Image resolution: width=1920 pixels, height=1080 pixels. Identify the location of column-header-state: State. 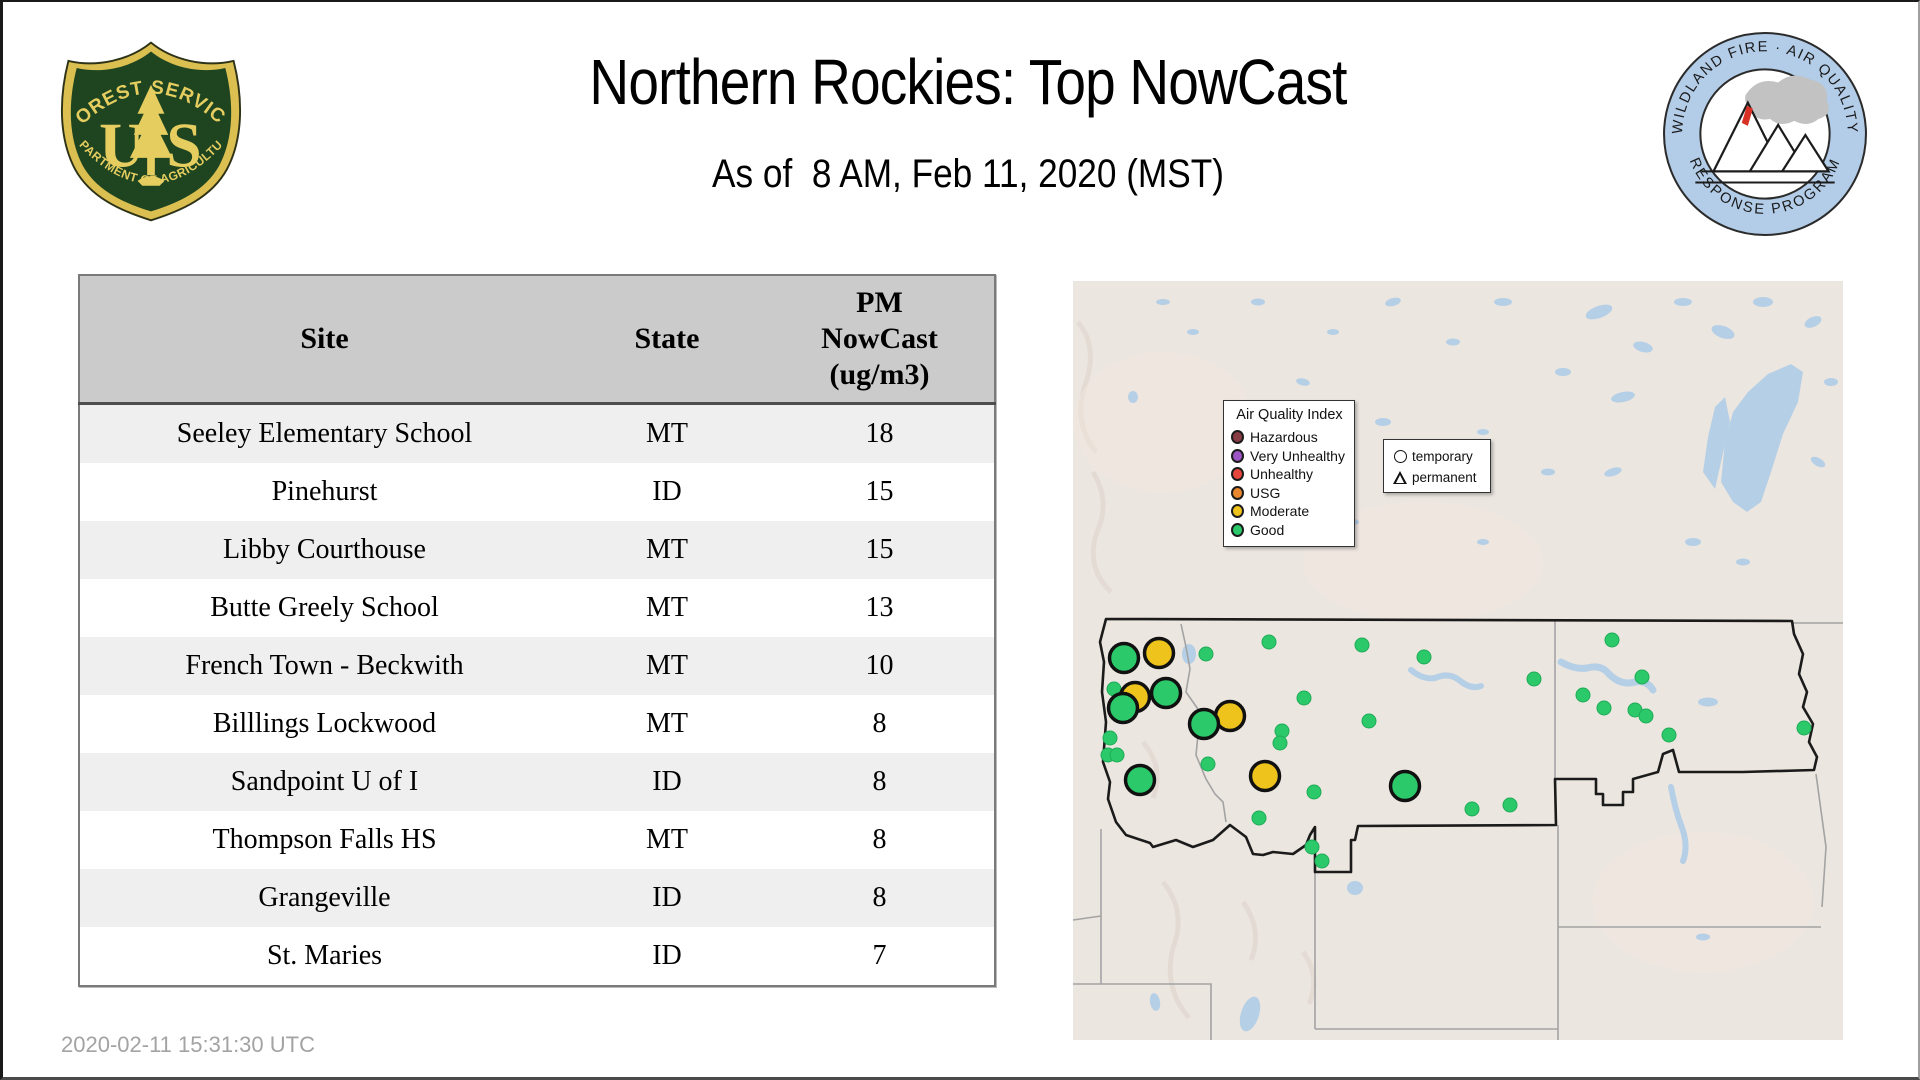
(667, 340).